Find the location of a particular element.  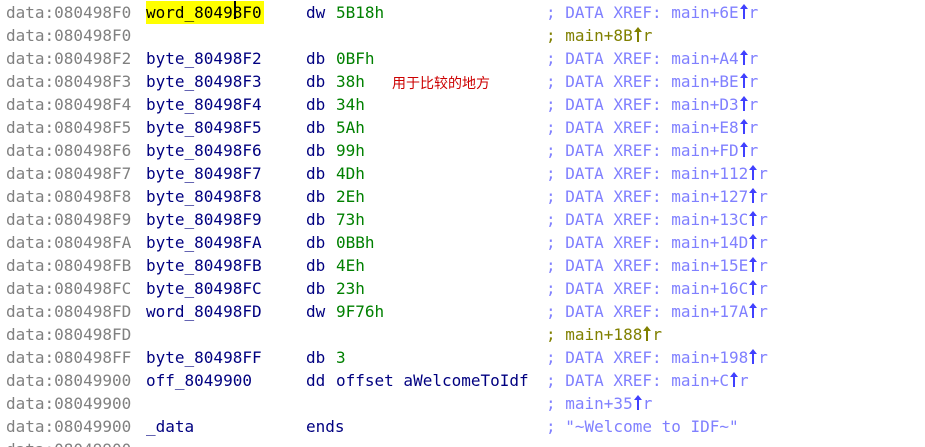

xref-comment: ; "~Welcome to IDF~" is located at coordinates (642, 426).